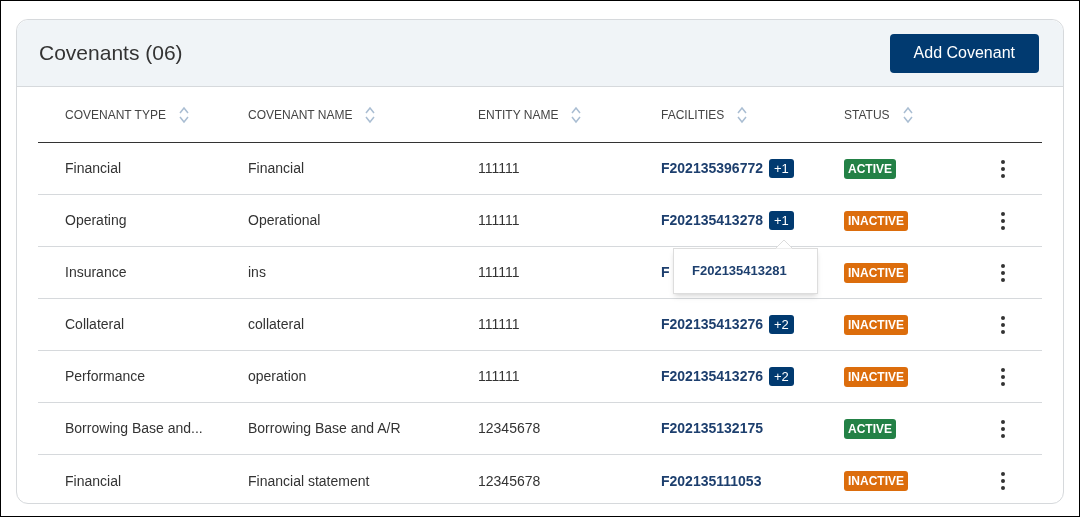  I want to click on popover-facility-link: F202135413281, so click(745, 271).